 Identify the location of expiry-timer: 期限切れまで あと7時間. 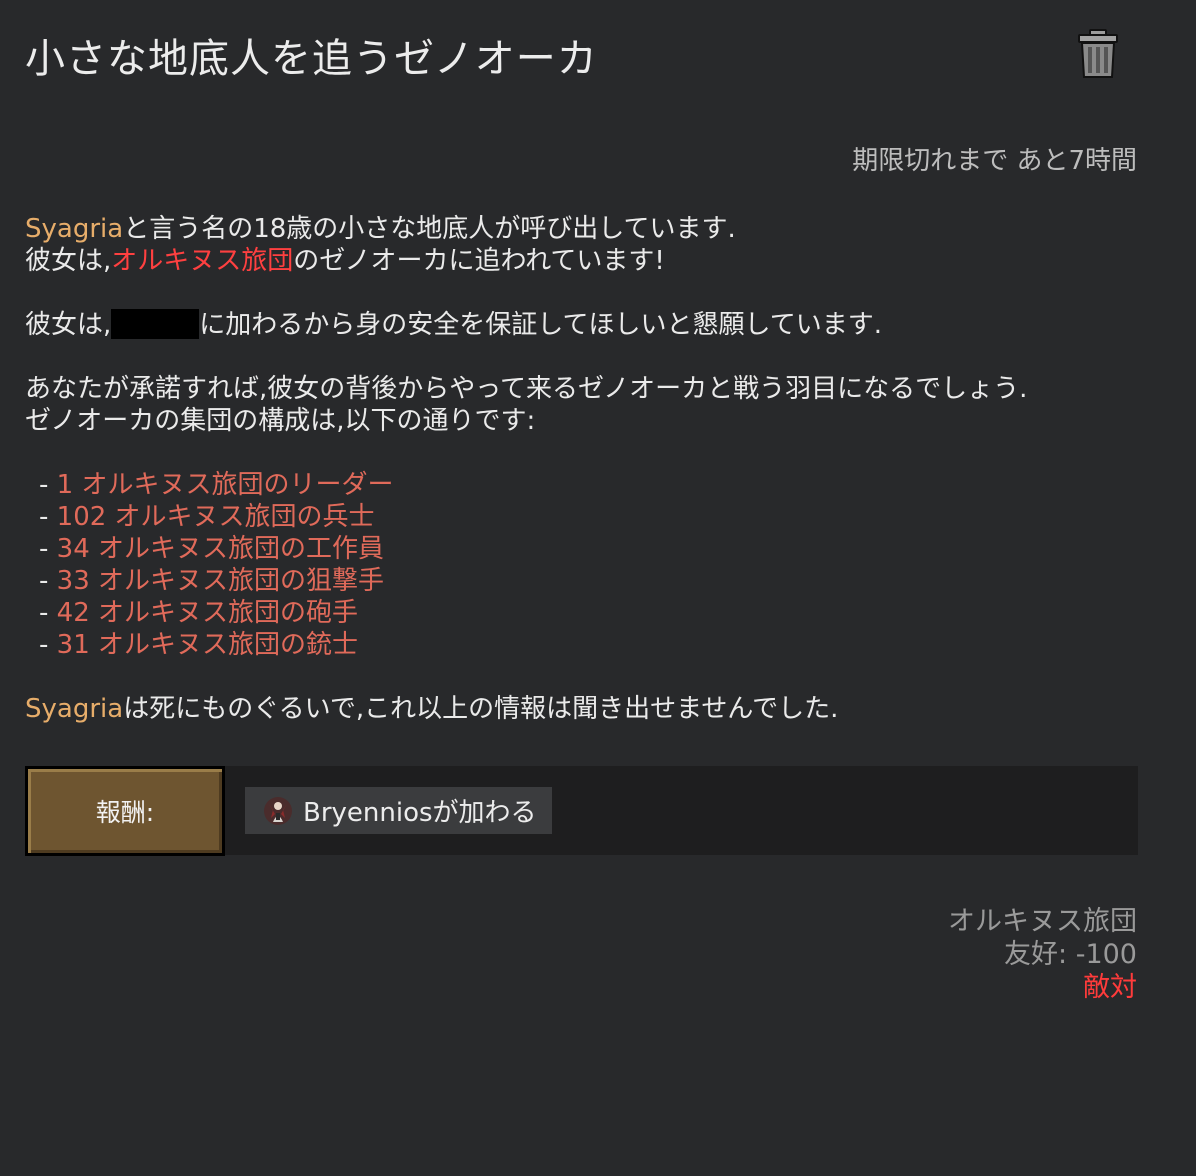
(994, 161).